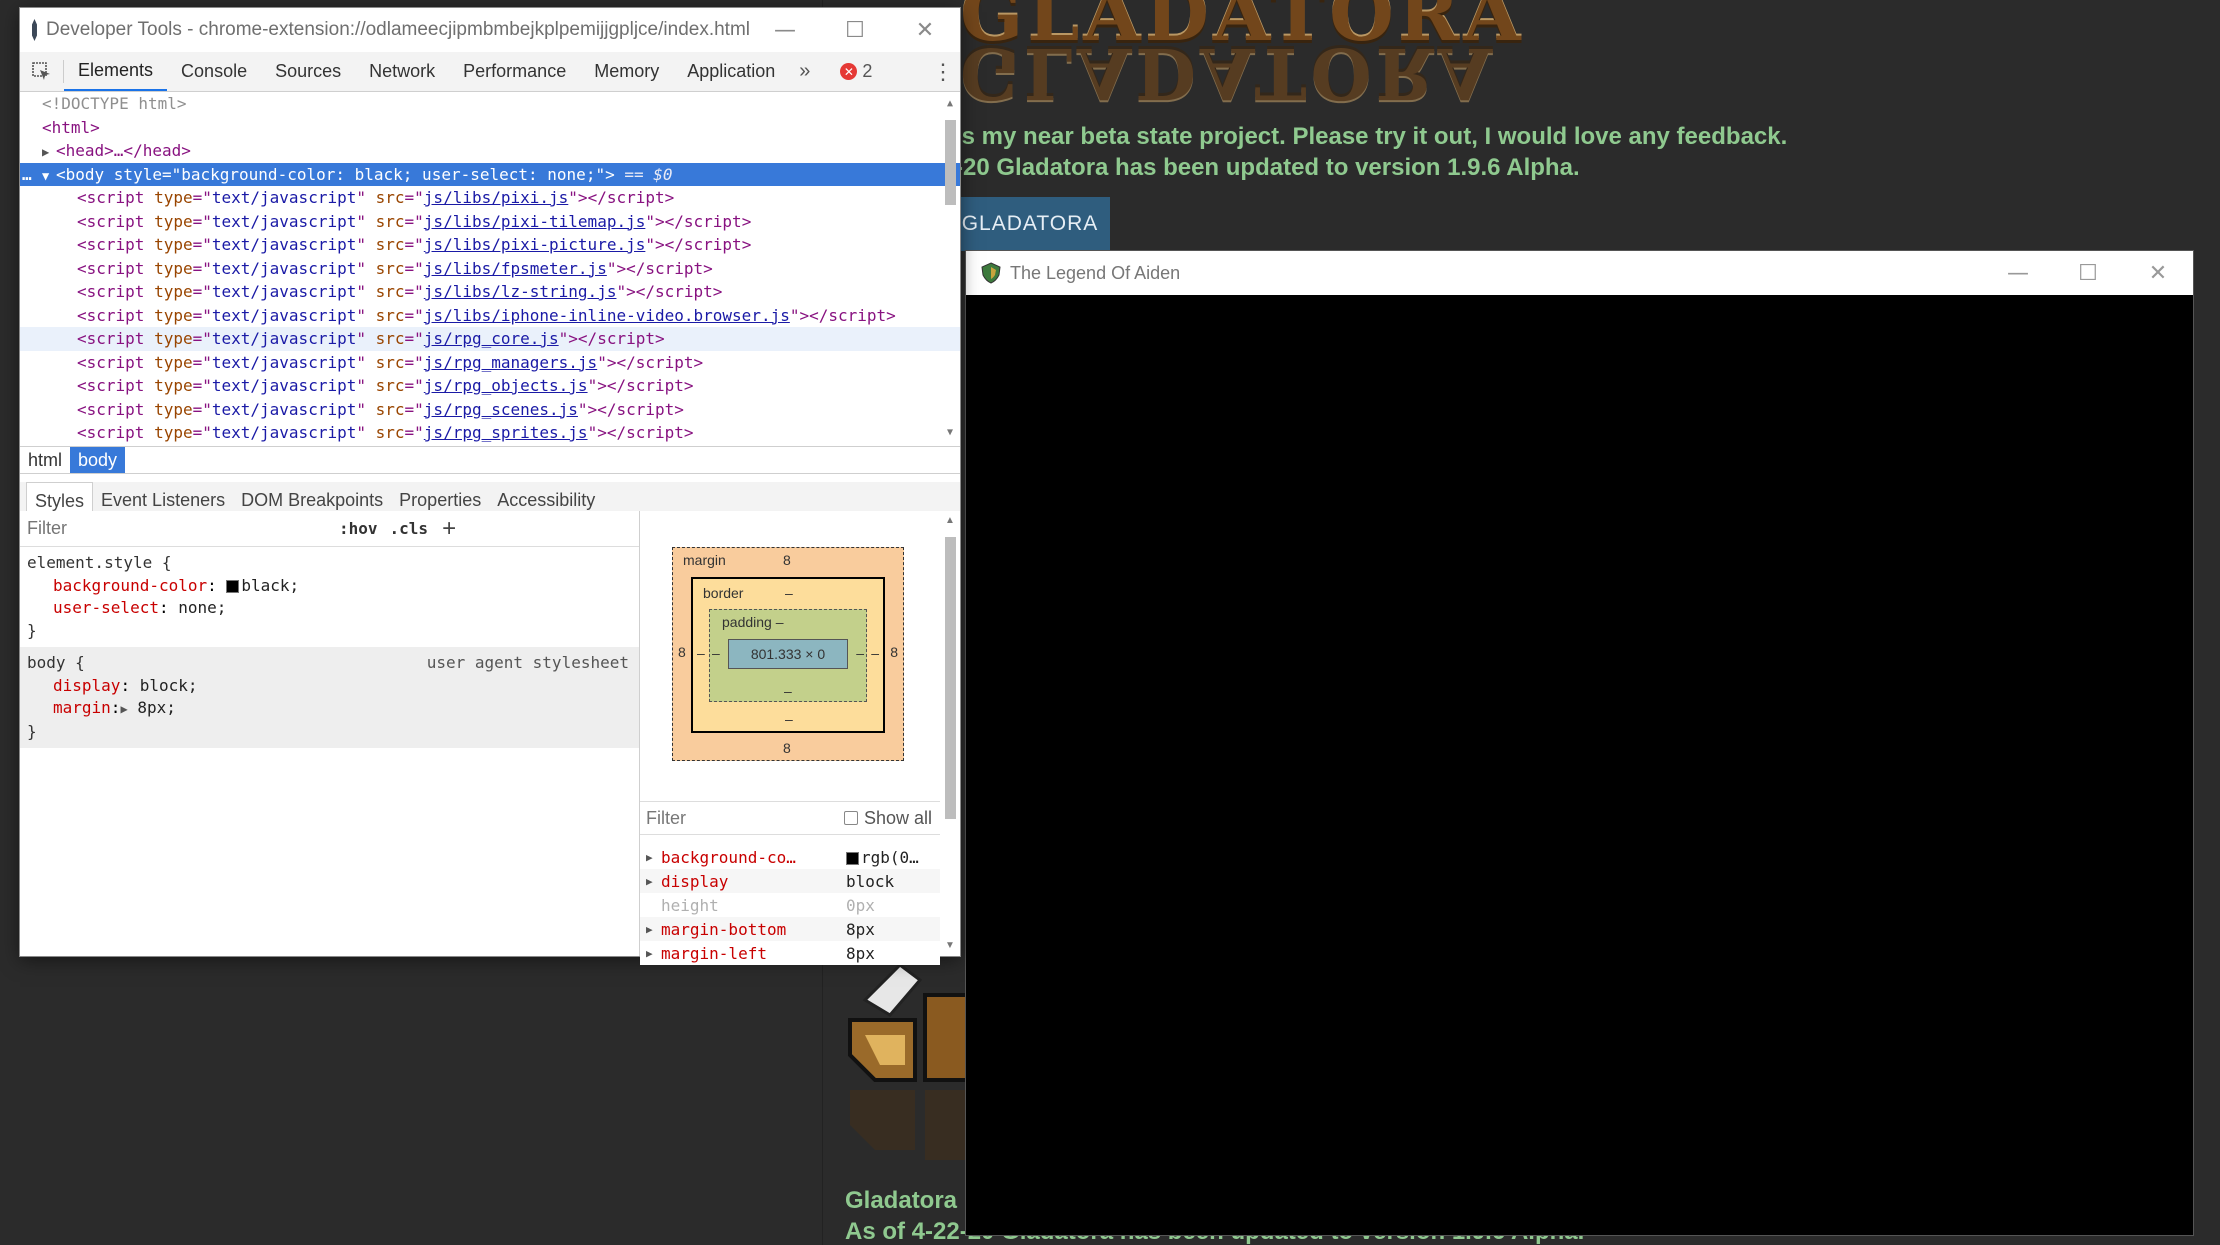  What do you see at coordinates (909, 1061) in the screenshot?
I see `gladatora-logo-fragment` at bounding box center [909, 1061].